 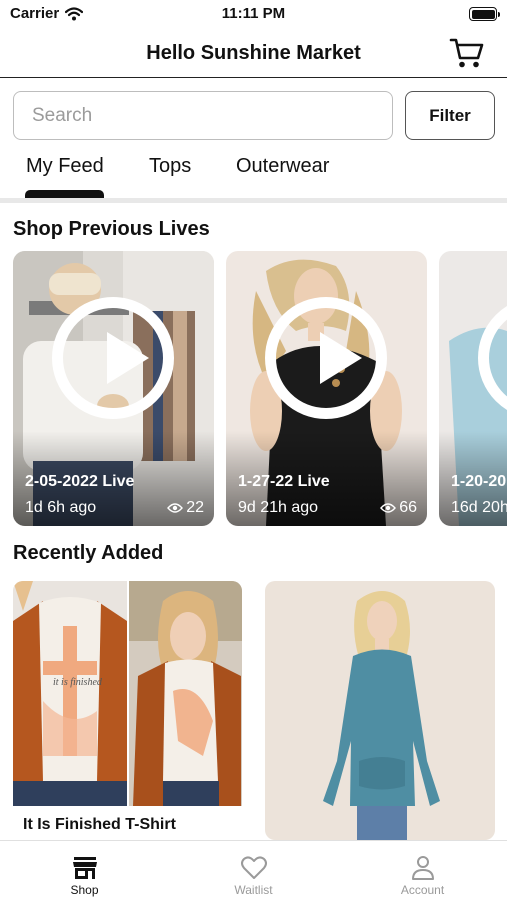 I want to click on live-card: 1-20-20 16d 20h, so click(x=473, y=388).